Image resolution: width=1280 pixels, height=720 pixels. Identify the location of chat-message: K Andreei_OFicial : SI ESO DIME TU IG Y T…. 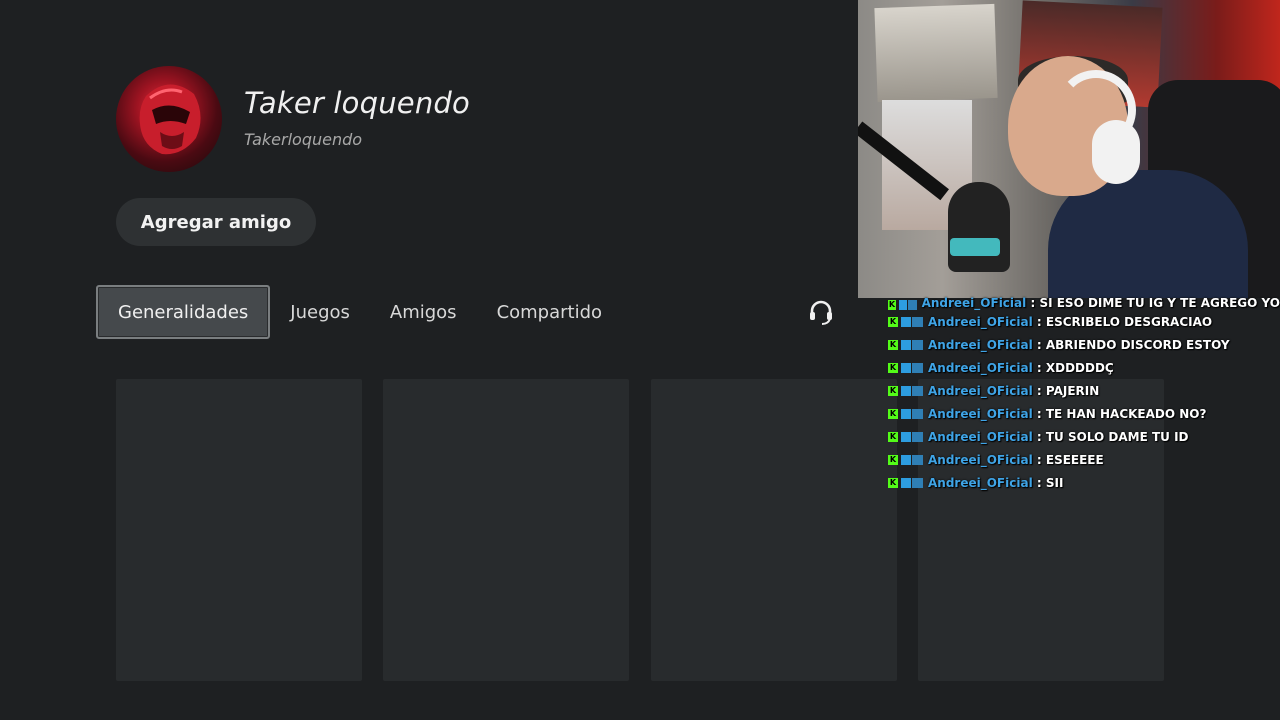
(1084, 301).